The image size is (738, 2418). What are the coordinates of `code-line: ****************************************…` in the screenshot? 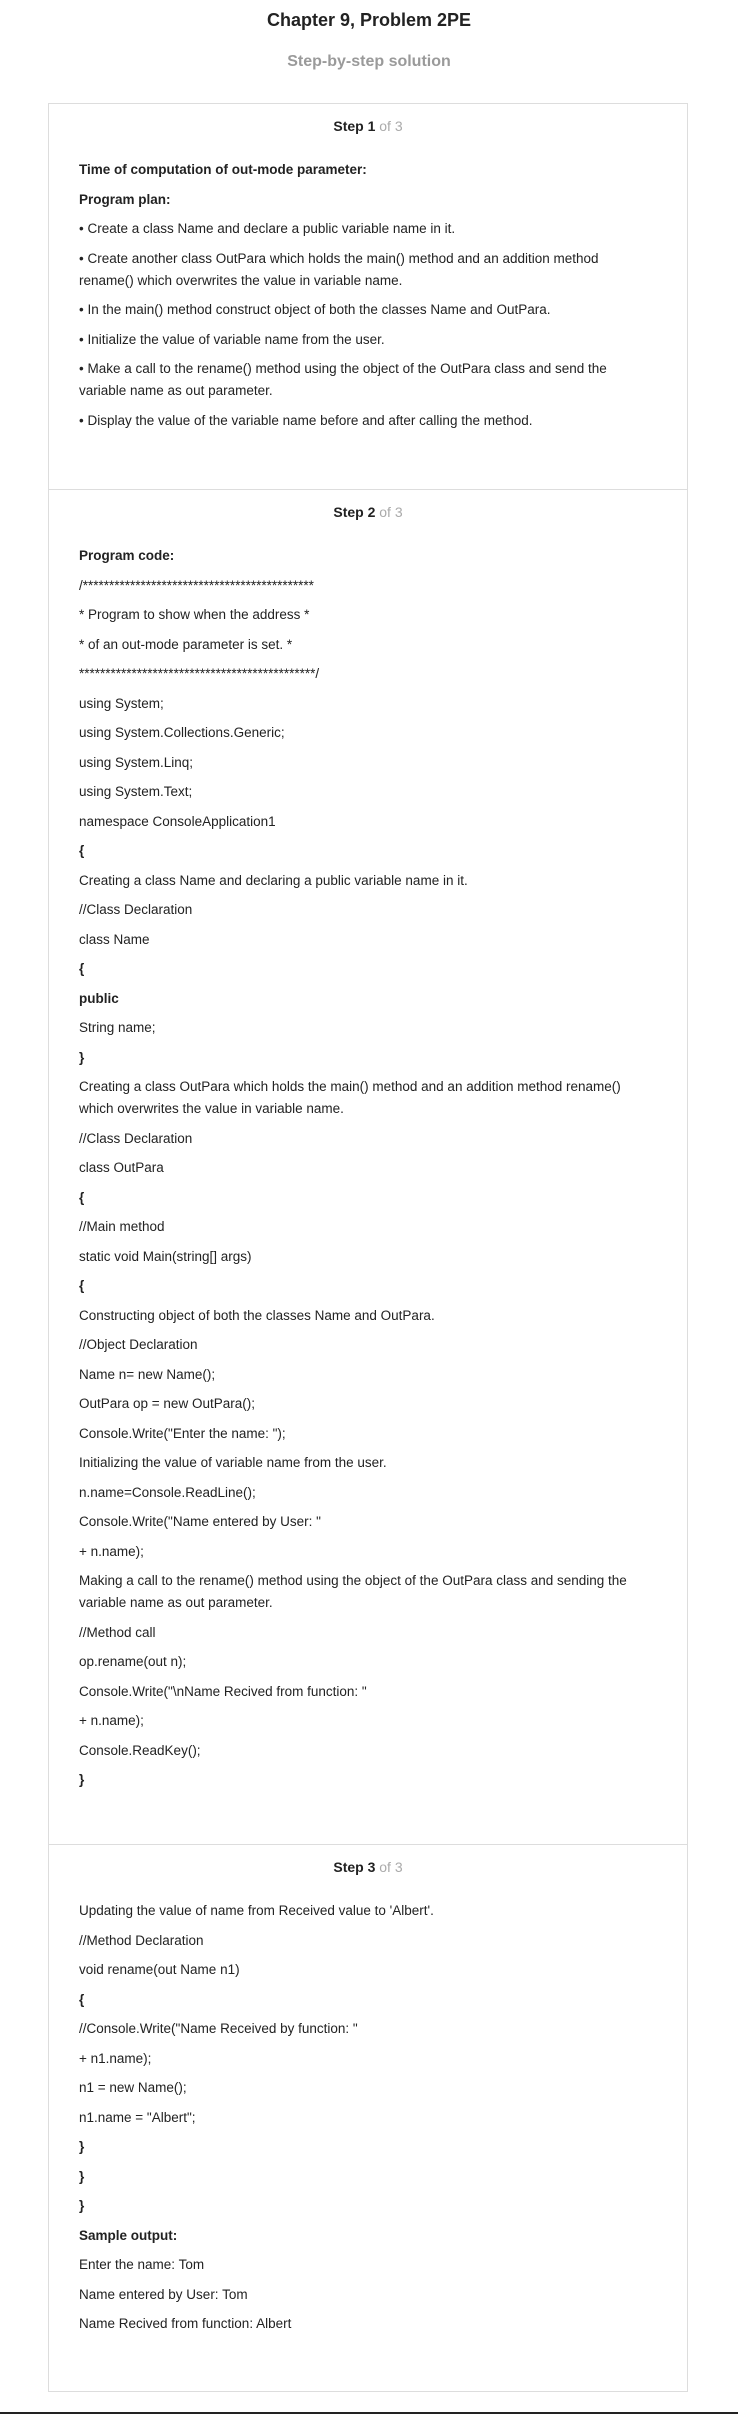 It's located at (199, 673).